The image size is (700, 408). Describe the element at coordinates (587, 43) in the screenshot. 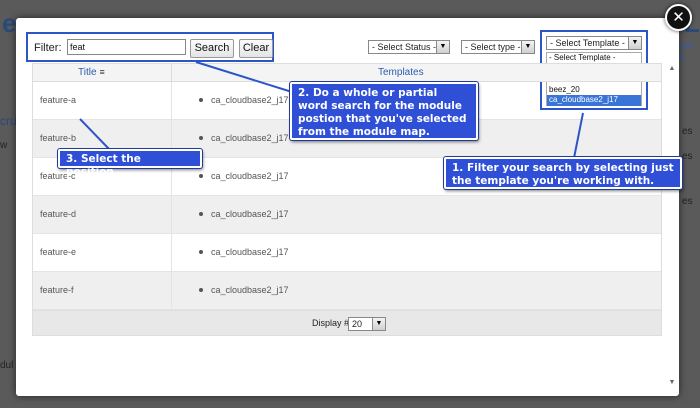

I see `template-select-value: - Select Template -` at that location.